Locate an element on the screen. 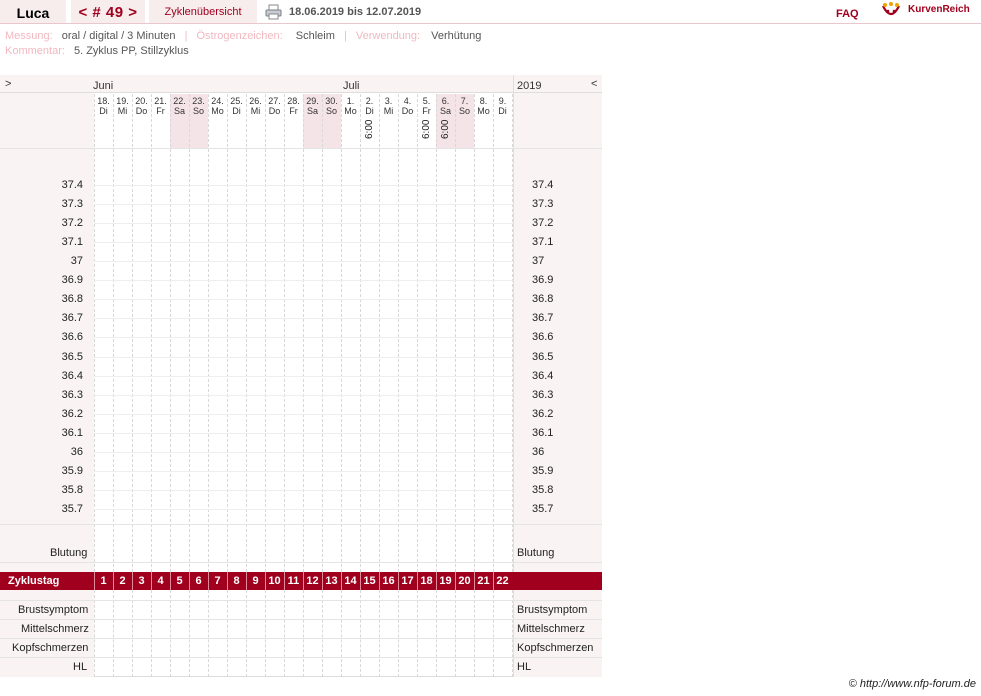 The width and height of the screenshot is (981, 696). day-header: 1. Mo is located at coordinates (350, 121).